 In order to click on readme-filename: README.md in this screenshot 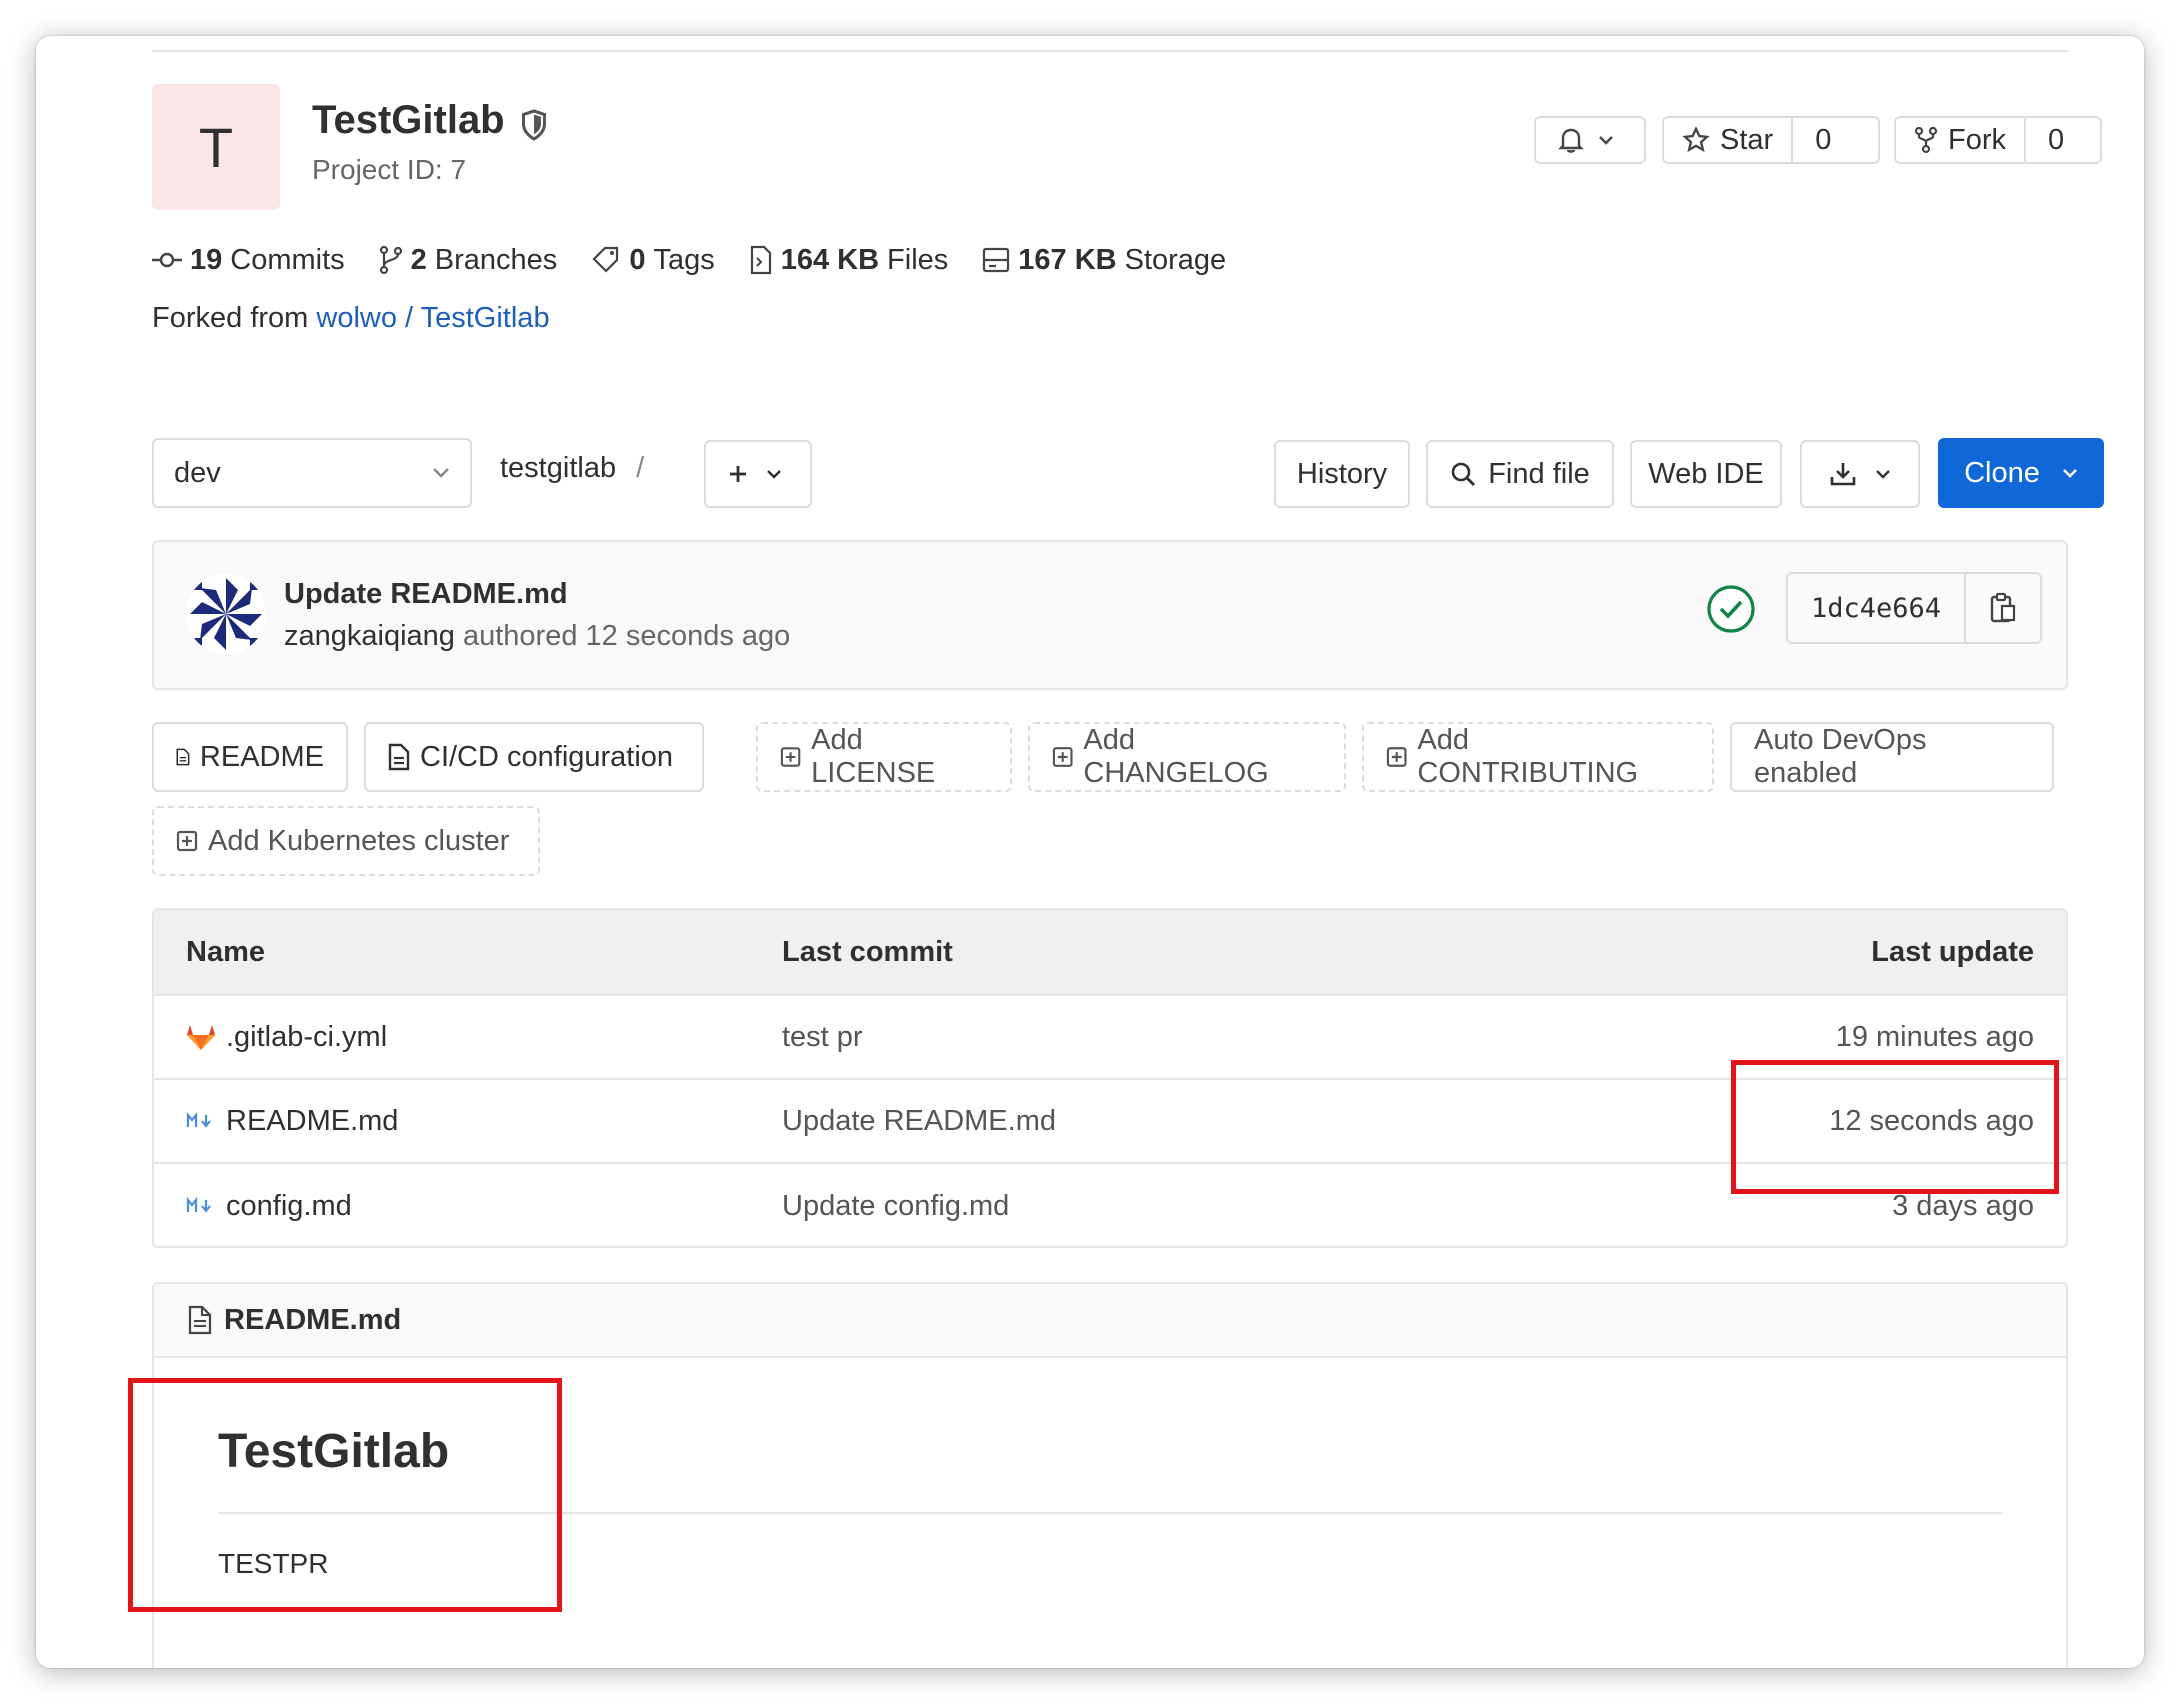, I will do `click(312, 1320)`.